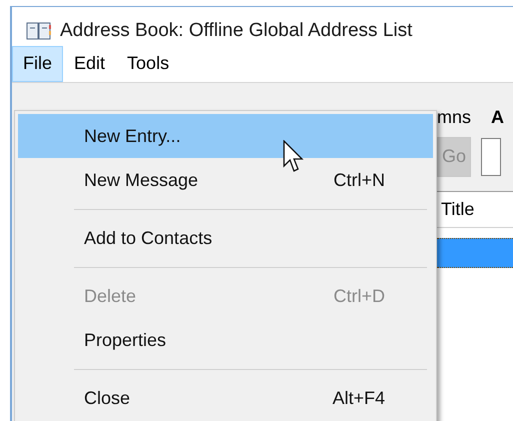  Describe the element at coordinates (225, 180) in the screenshot. I see `menu-item: New Message Ctrl+N` at that location.